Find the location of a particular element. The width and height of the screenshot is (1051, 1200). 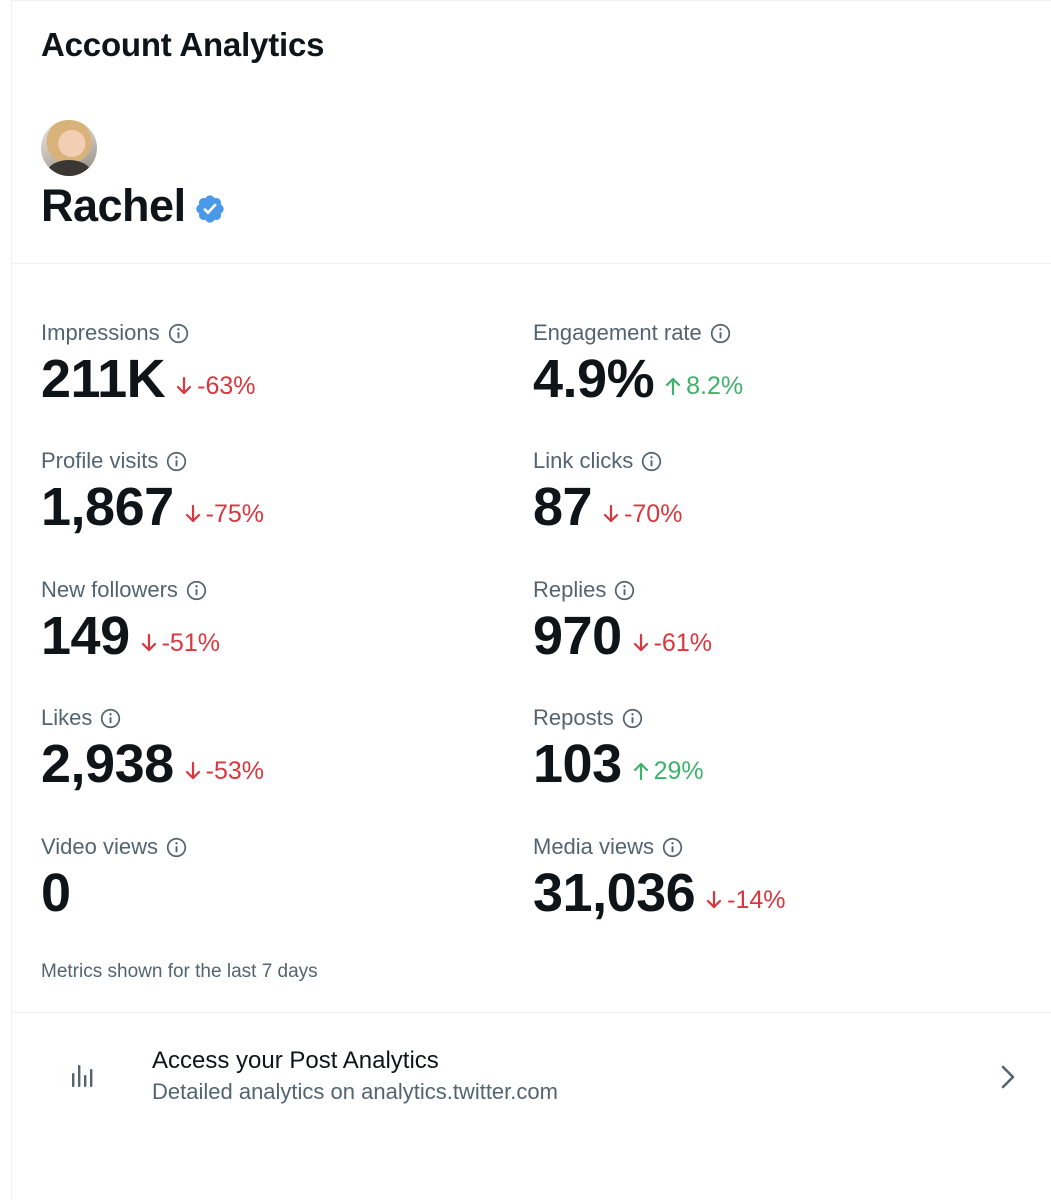

metric-label: Engagement rate is located at coordinates (617, 332).